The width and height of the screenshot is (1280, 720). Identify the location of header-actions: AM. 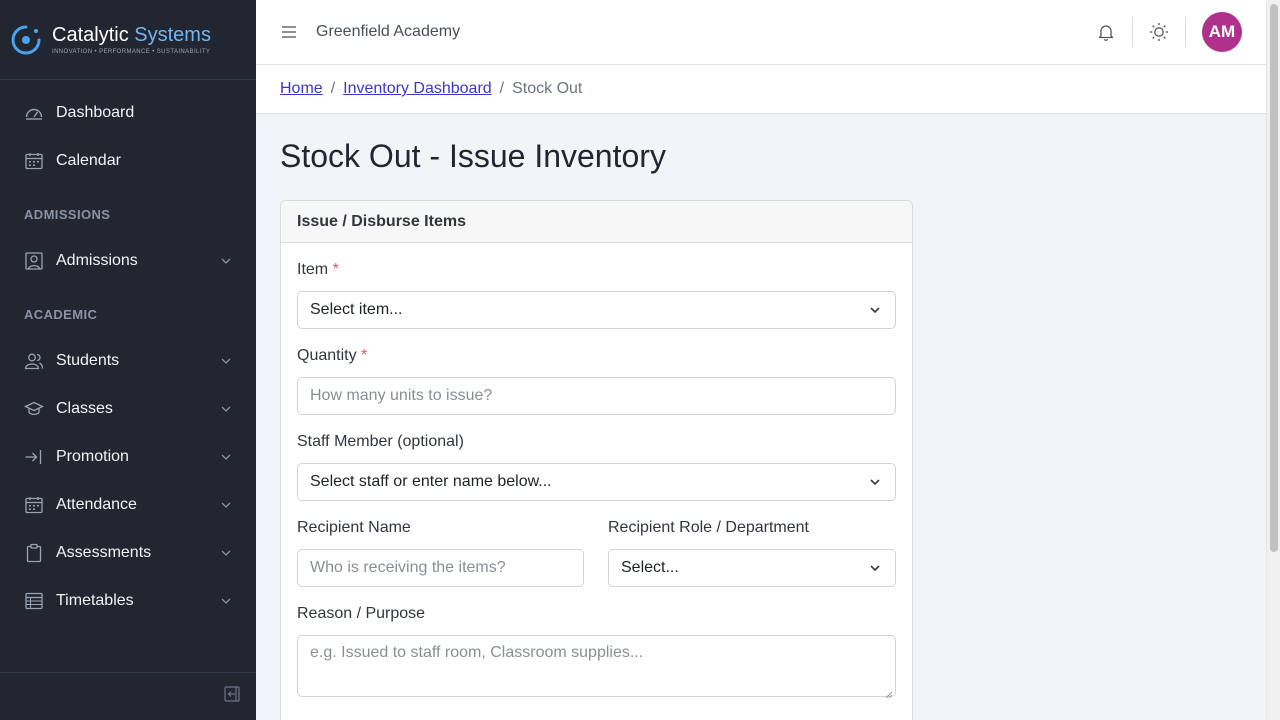
(1169, 32).